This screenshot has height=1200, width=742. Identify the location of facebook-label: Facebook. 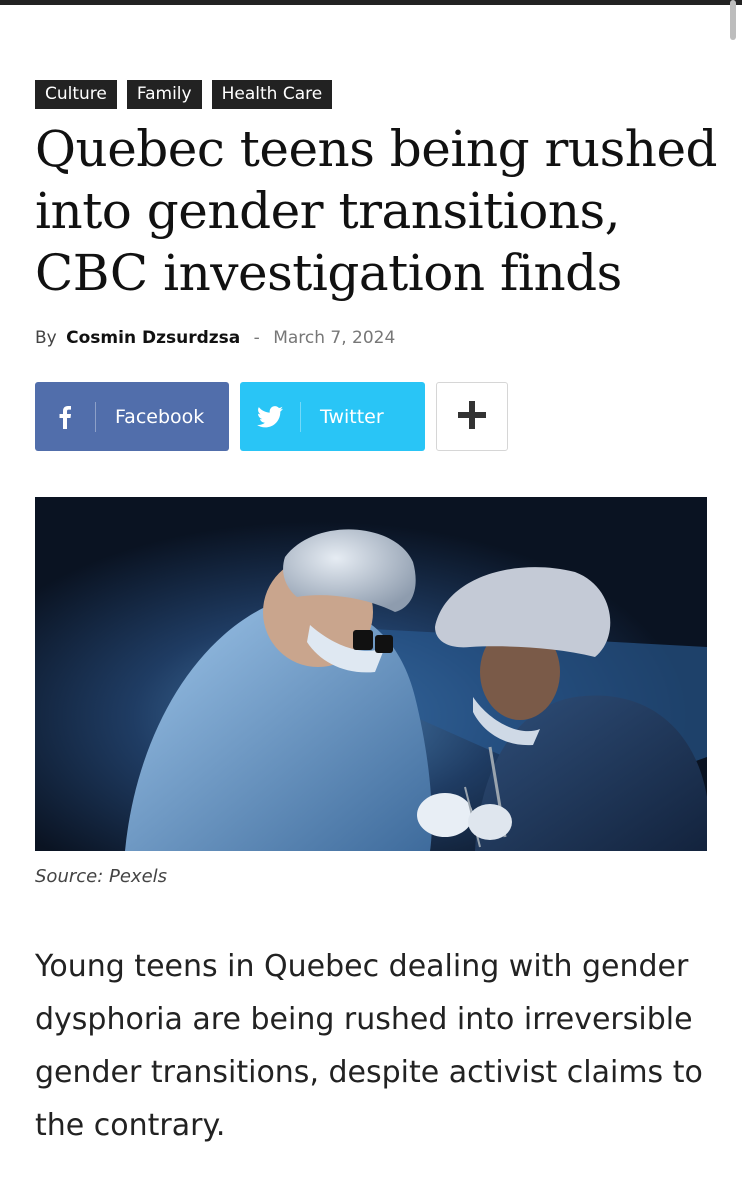
(160, 416).